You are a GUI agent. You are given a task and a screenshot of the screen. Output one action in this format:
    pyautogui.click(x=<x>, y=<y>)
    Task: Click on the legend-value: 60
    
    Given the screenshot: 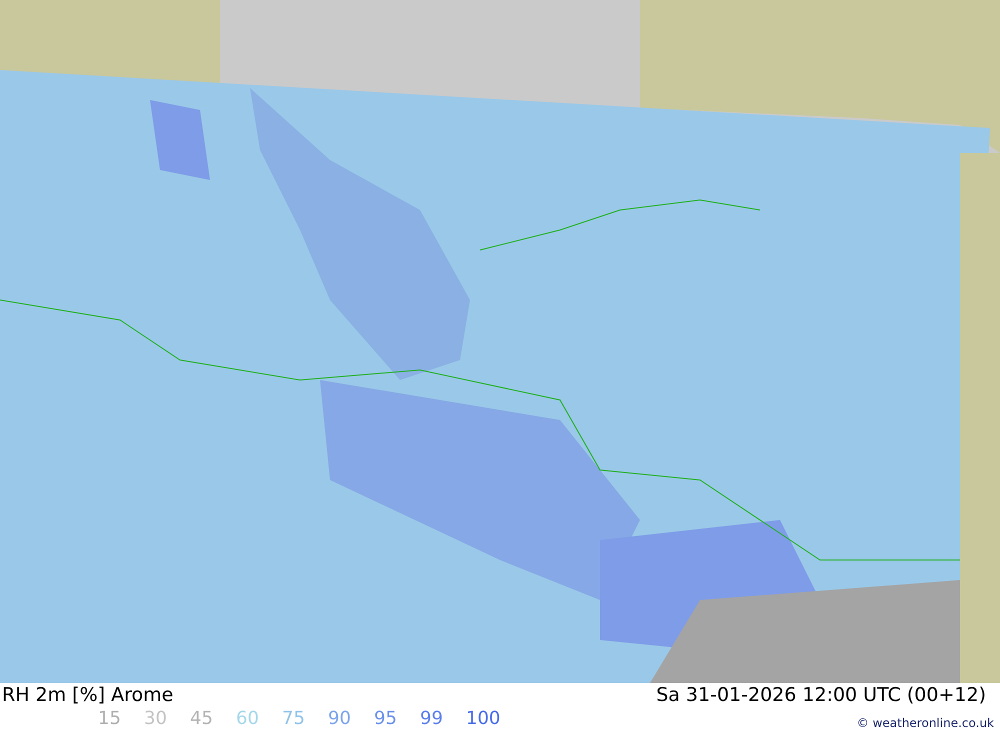 What is the action you would take?
    pyautogui.click(x=248, y=719)
    